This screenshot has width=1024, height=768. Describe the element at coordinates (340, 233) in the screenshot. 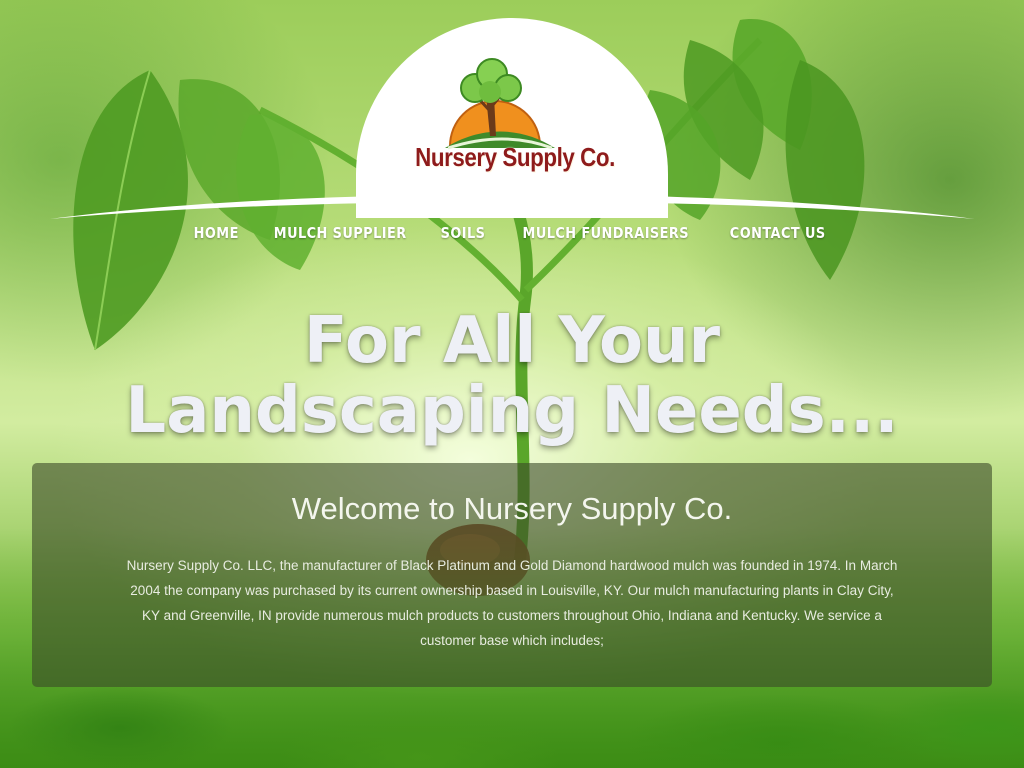

I see `nav-item-mulch-supplier: MULCH SUPPLIER` at that location.